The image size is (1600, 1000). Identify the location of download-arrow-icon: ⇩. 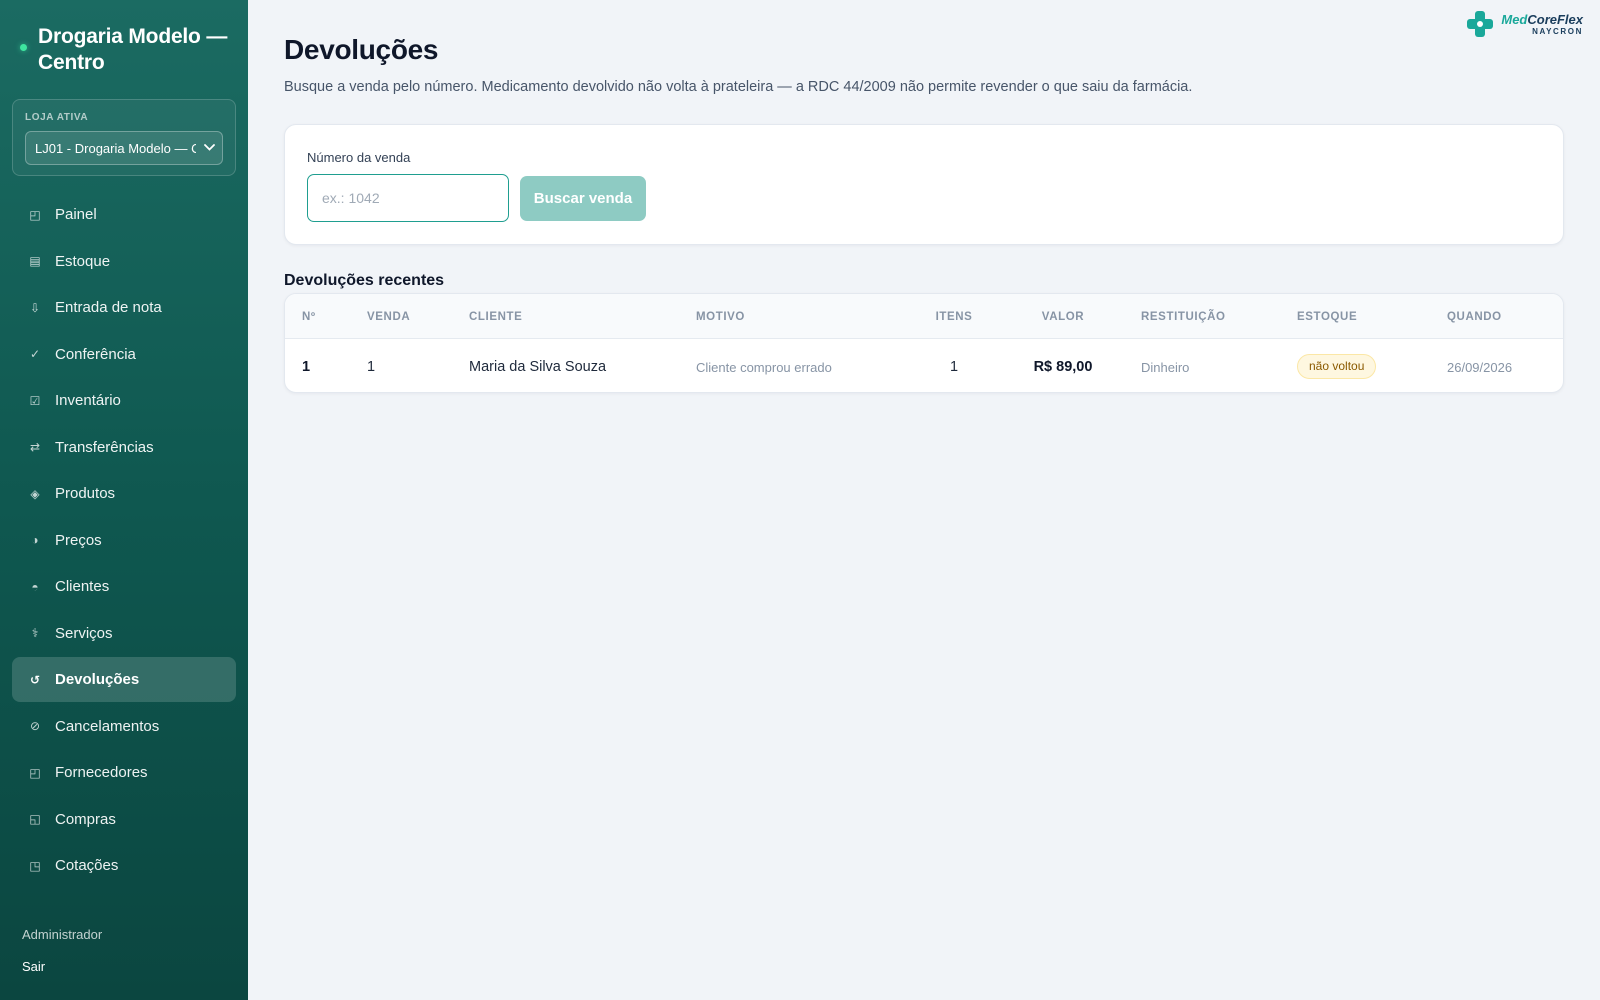
(35, 307).